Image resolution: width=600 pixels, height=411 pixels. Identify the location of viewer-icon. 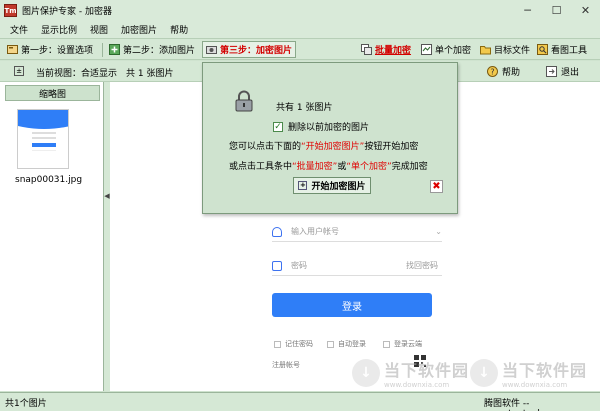
(542, 49).